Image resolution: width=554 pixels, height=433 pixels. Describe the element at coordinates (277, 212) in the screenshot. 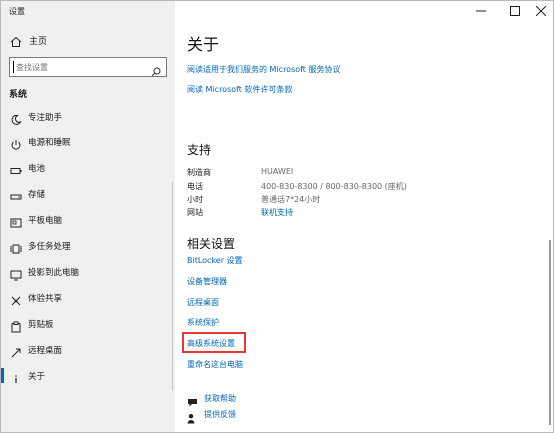

I see `online-support-link: 联机支持` at that location.